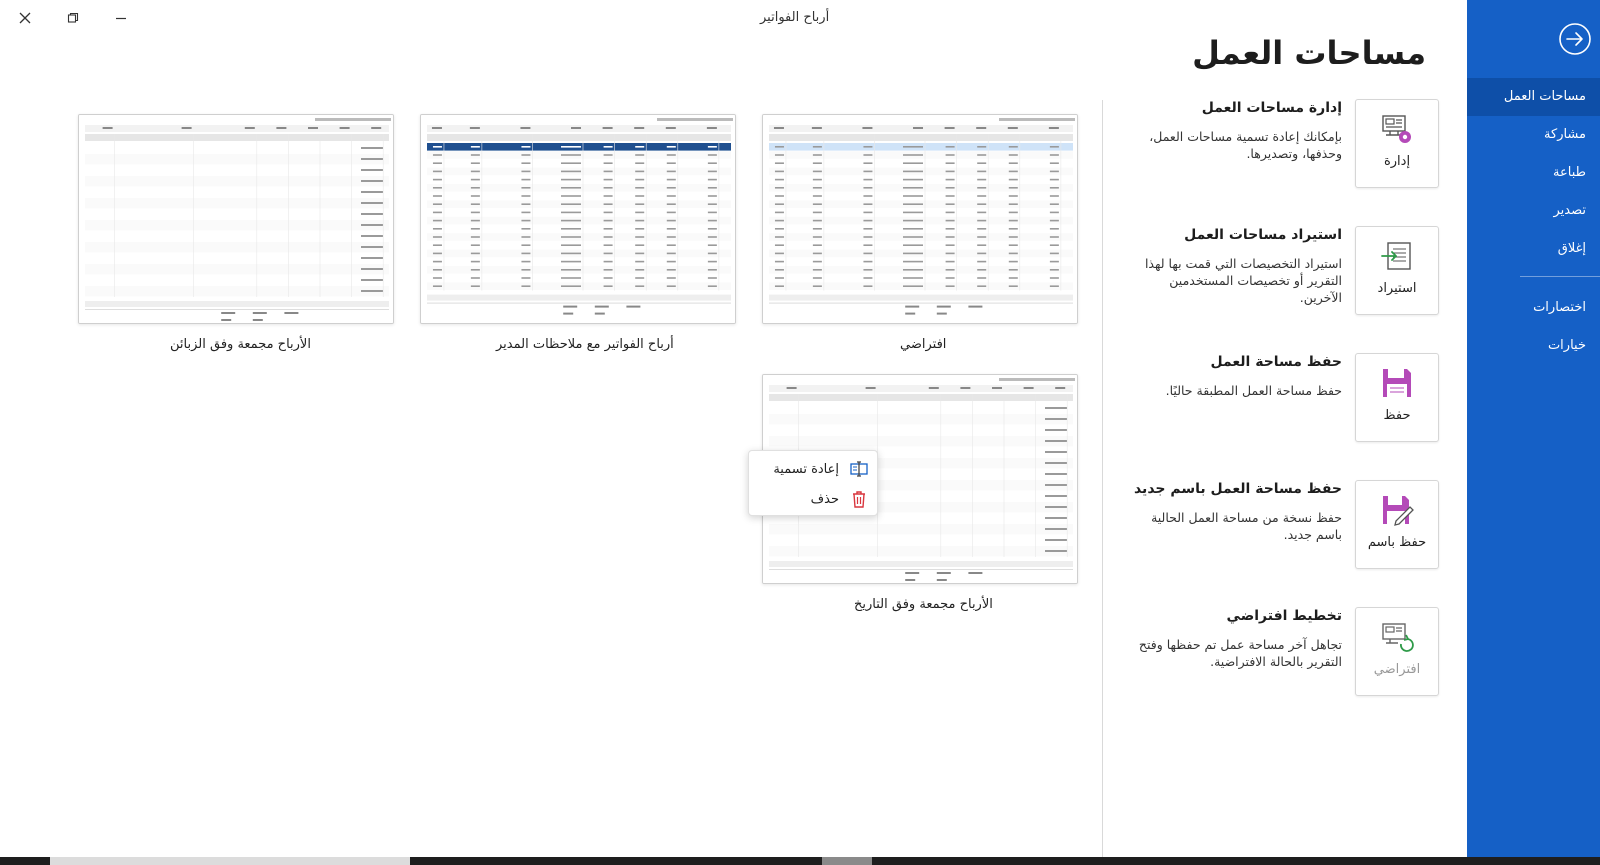  Describe the element at coordinates (1533, 211) in the screenshot. I see `sidebar-item-export: تصدير` at that location.